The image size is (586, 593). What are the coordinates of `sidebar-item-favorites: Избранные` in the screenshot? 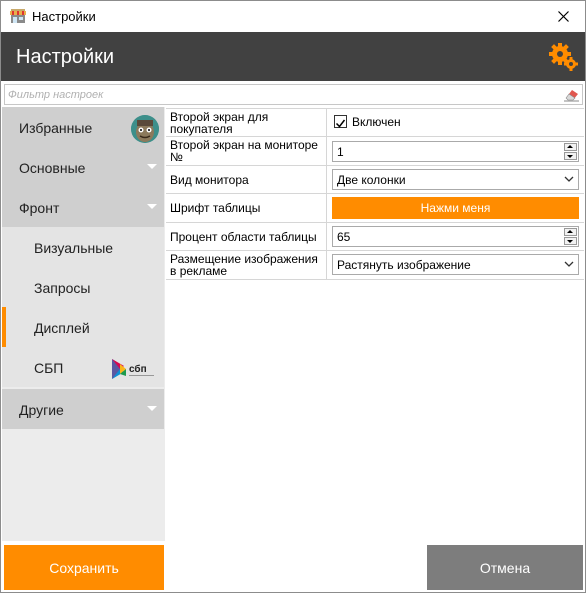 It's located at (83, 127).